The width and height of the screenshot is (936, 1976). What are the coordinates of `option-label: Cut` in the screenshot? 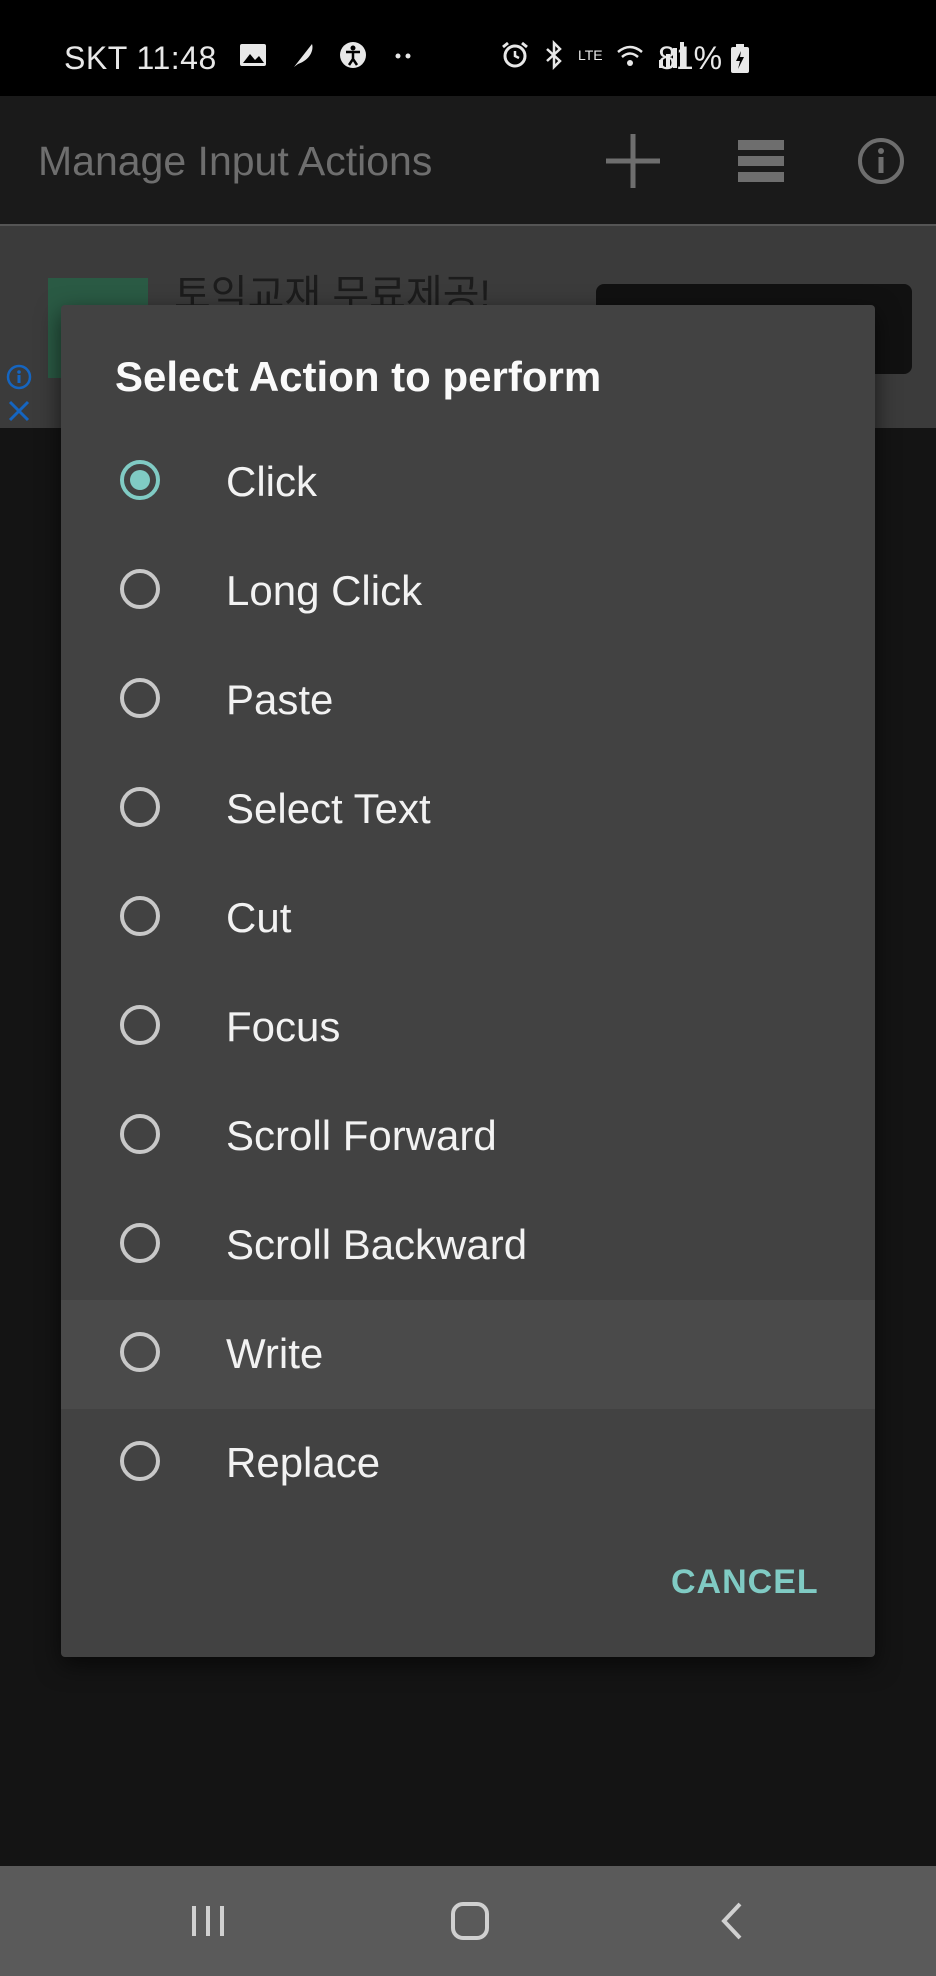 It's located at (259, 917).